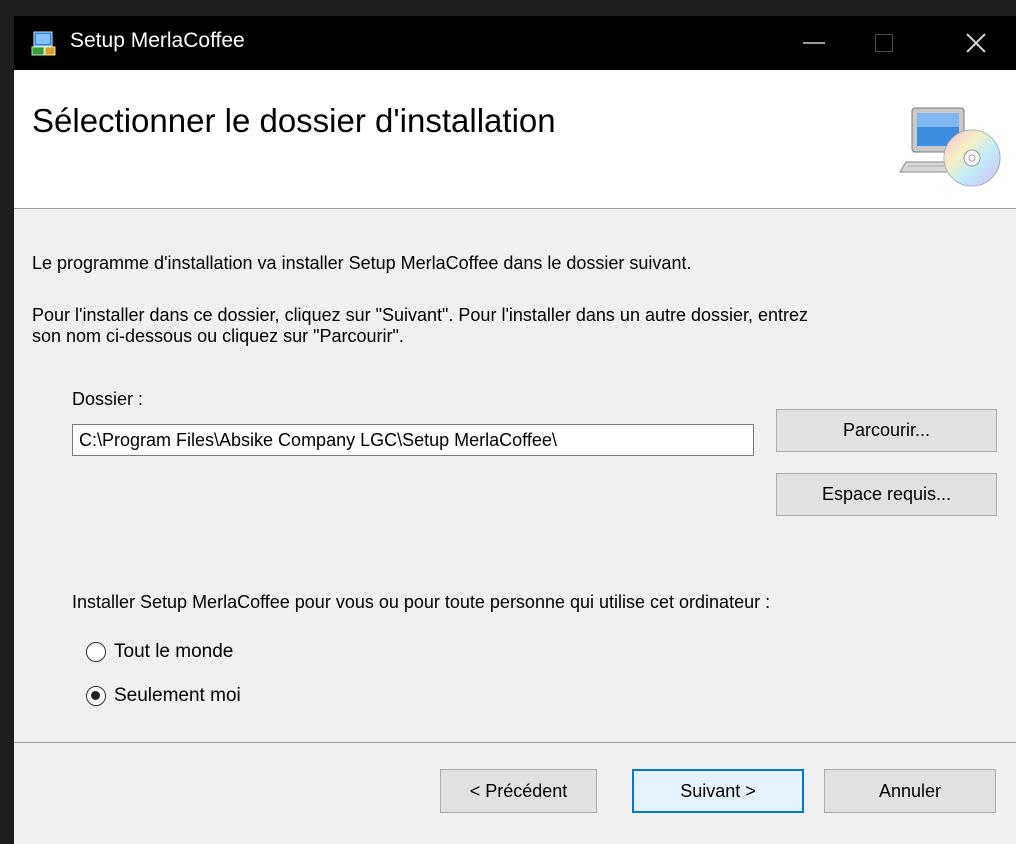 The width and height of the screenshot is (1016, 844). I want to click on radio-only-me-label: Seulement moi, so click(177, 695).